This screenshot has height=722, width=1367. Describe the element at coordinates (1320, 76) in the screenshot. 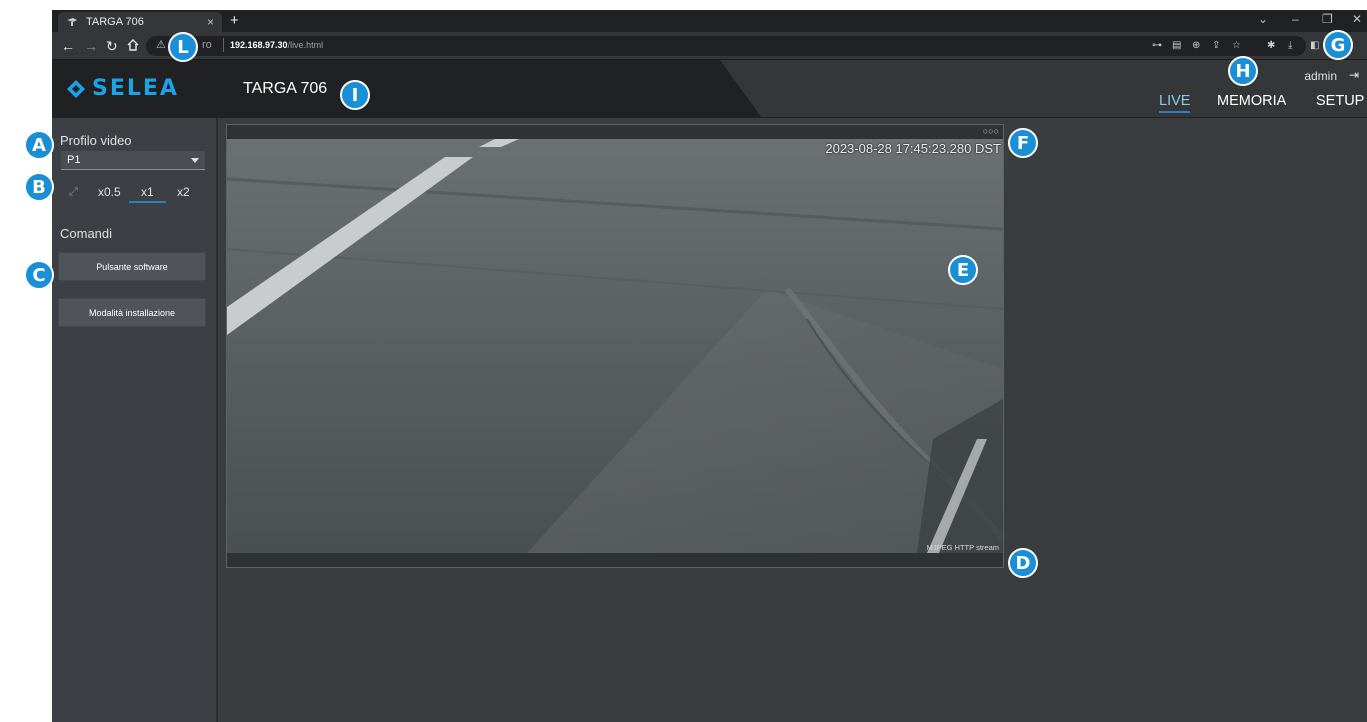

I see `username: admin` at that location.